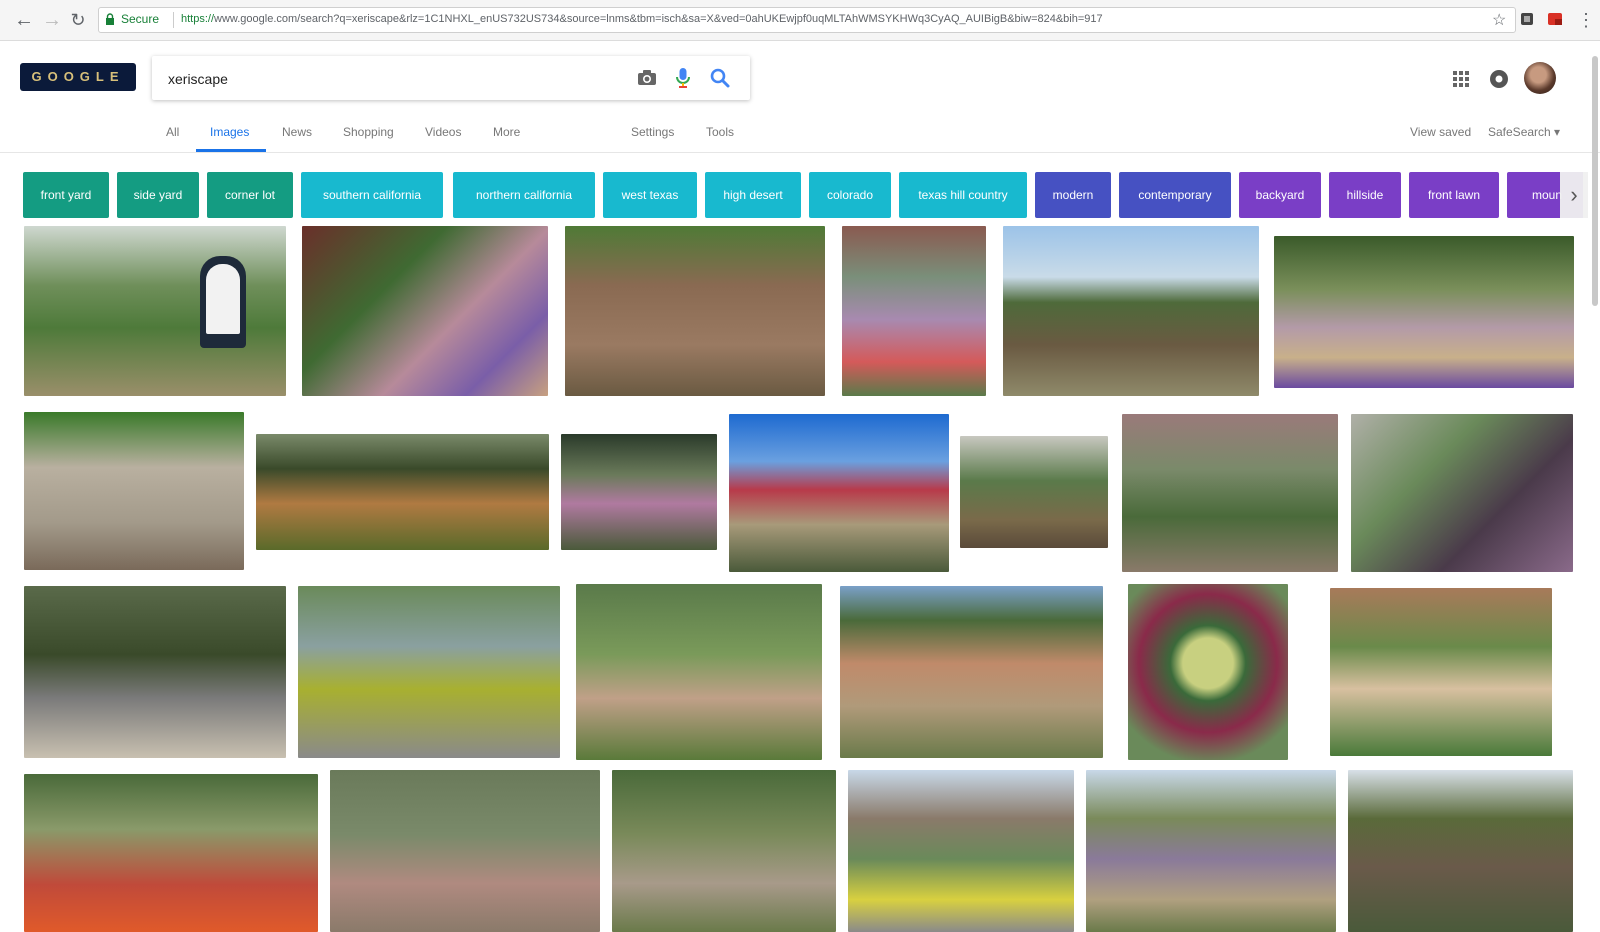  What do you see at coordinates (198, 19) in the screenshot?
I see `url-scheme: https://` at bounding box center [198, 19].